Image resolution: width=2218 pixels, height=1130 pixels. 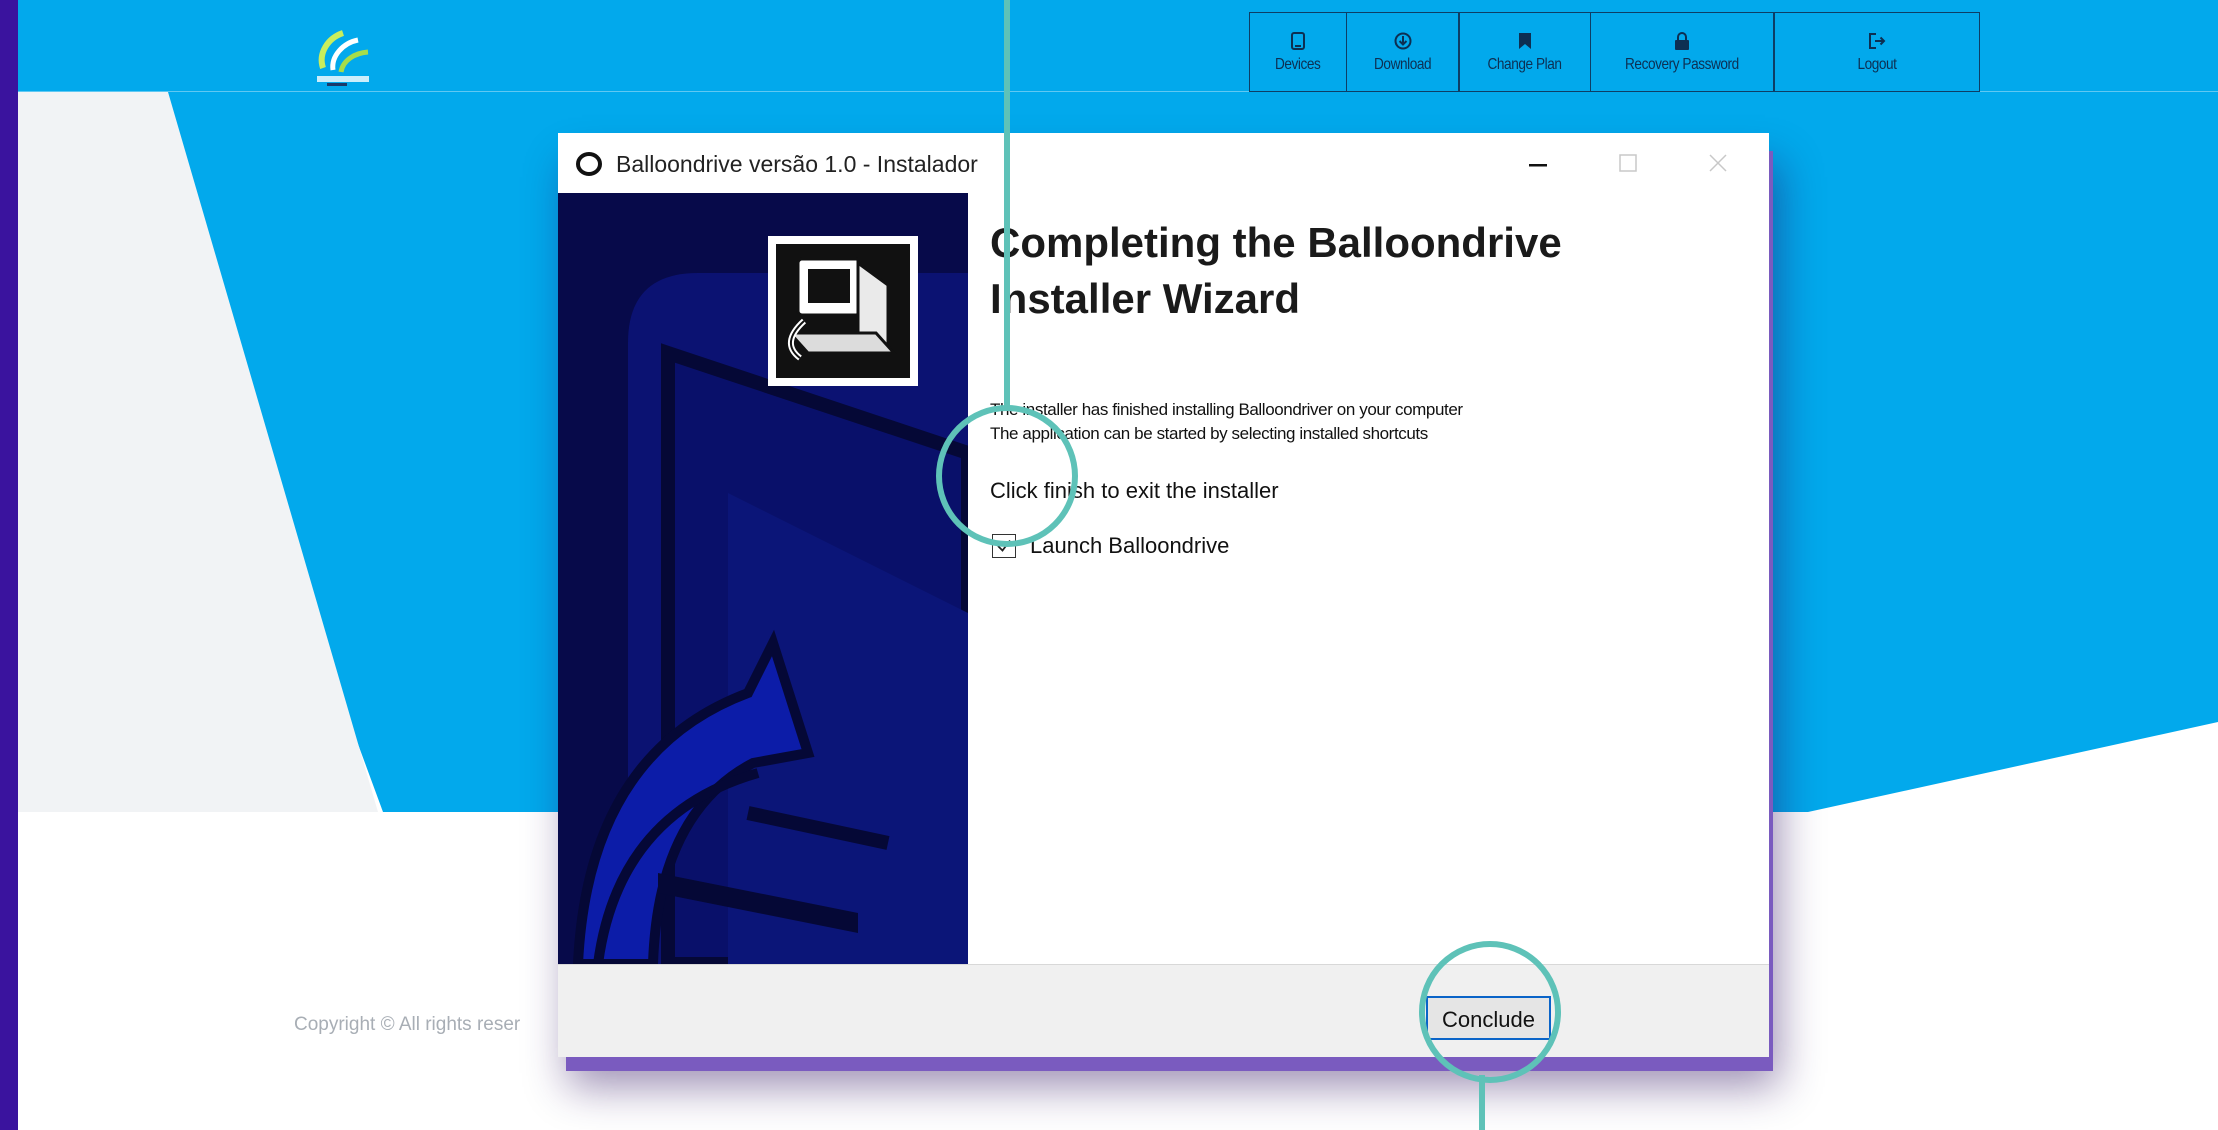 I want to click on balloondrive-app-icon, so click(x=589, y=164).